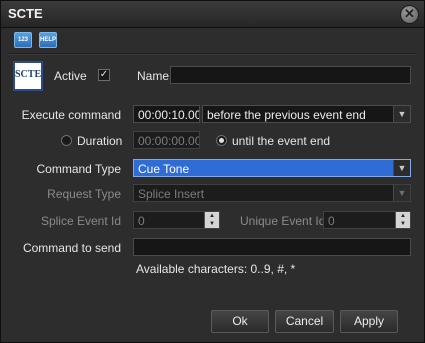 This screenshot has width=425, height=343. I want to click on unique-event-id-label: Unique Event Id, so click(283, 221).